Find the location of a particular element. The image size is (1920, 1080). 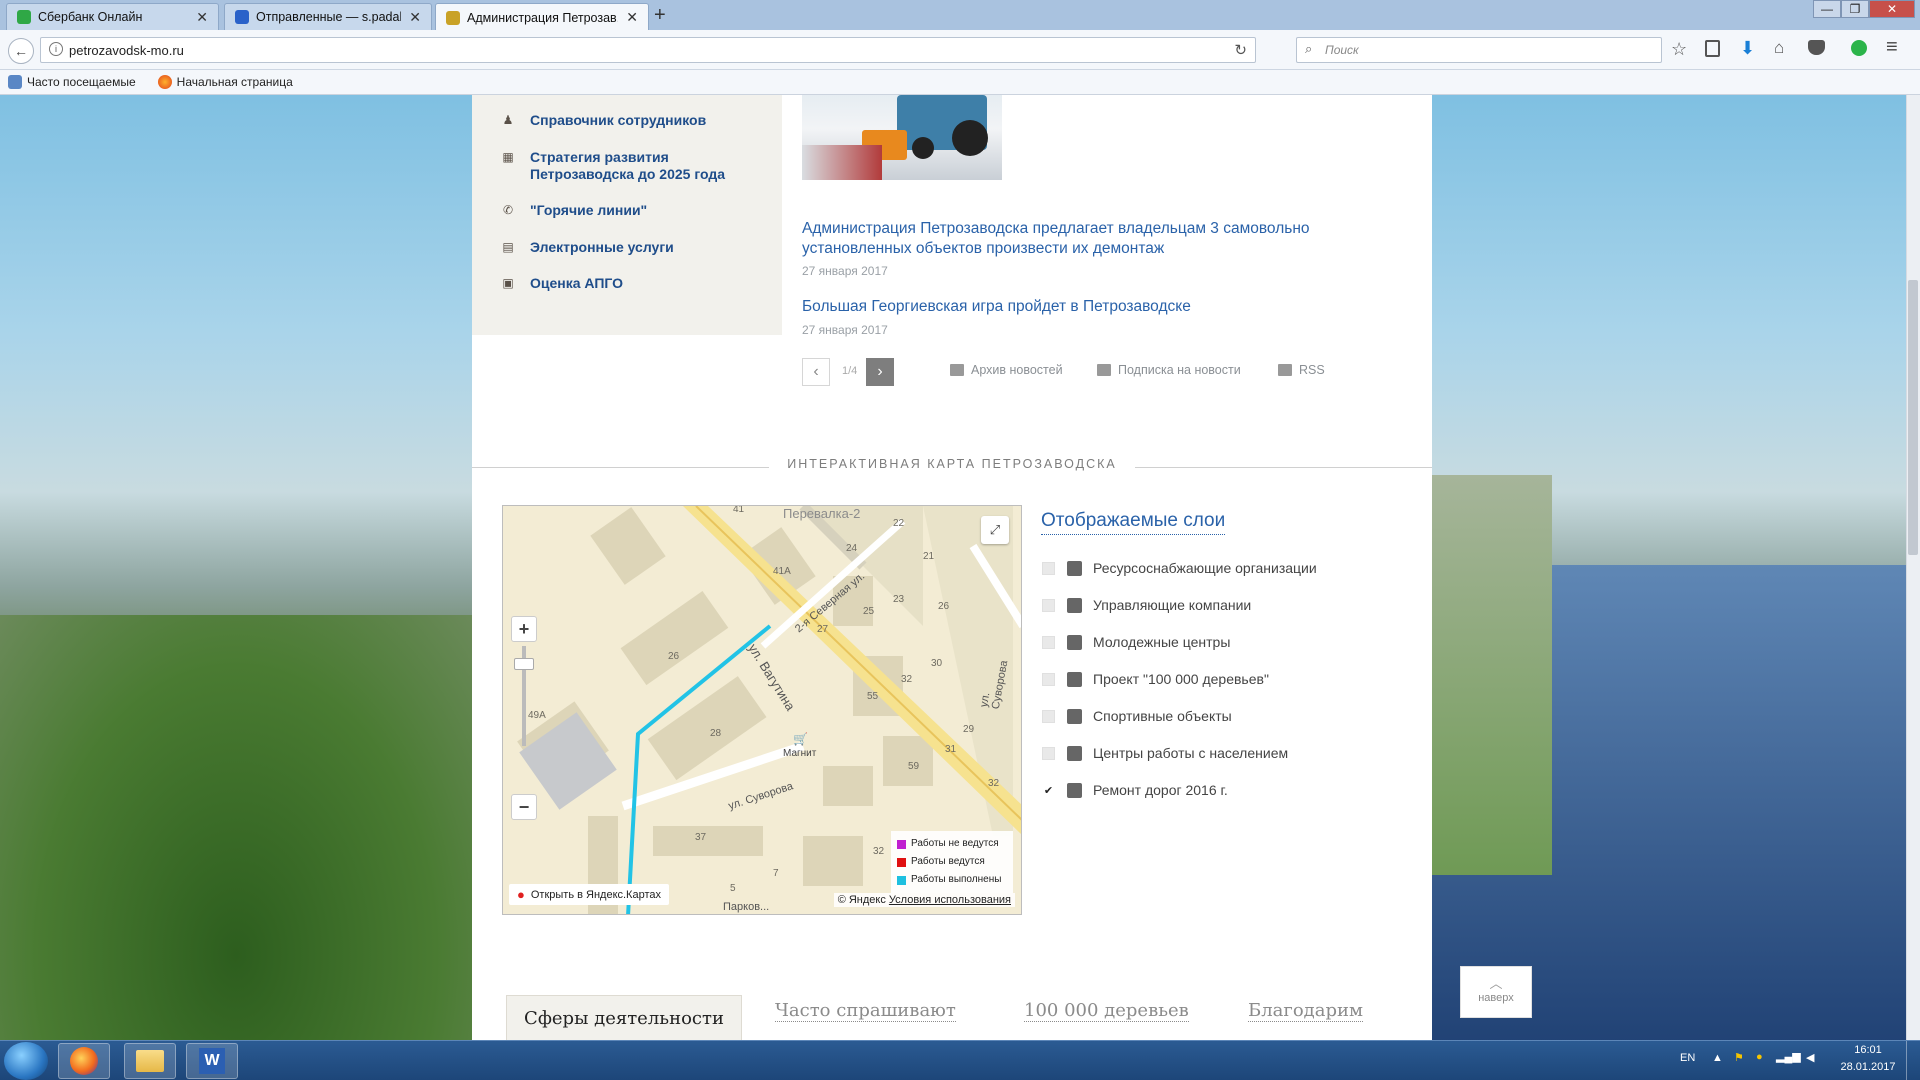

tab-areas-of-activity: Сферы деятельности is located at coordinates (624, 1017).